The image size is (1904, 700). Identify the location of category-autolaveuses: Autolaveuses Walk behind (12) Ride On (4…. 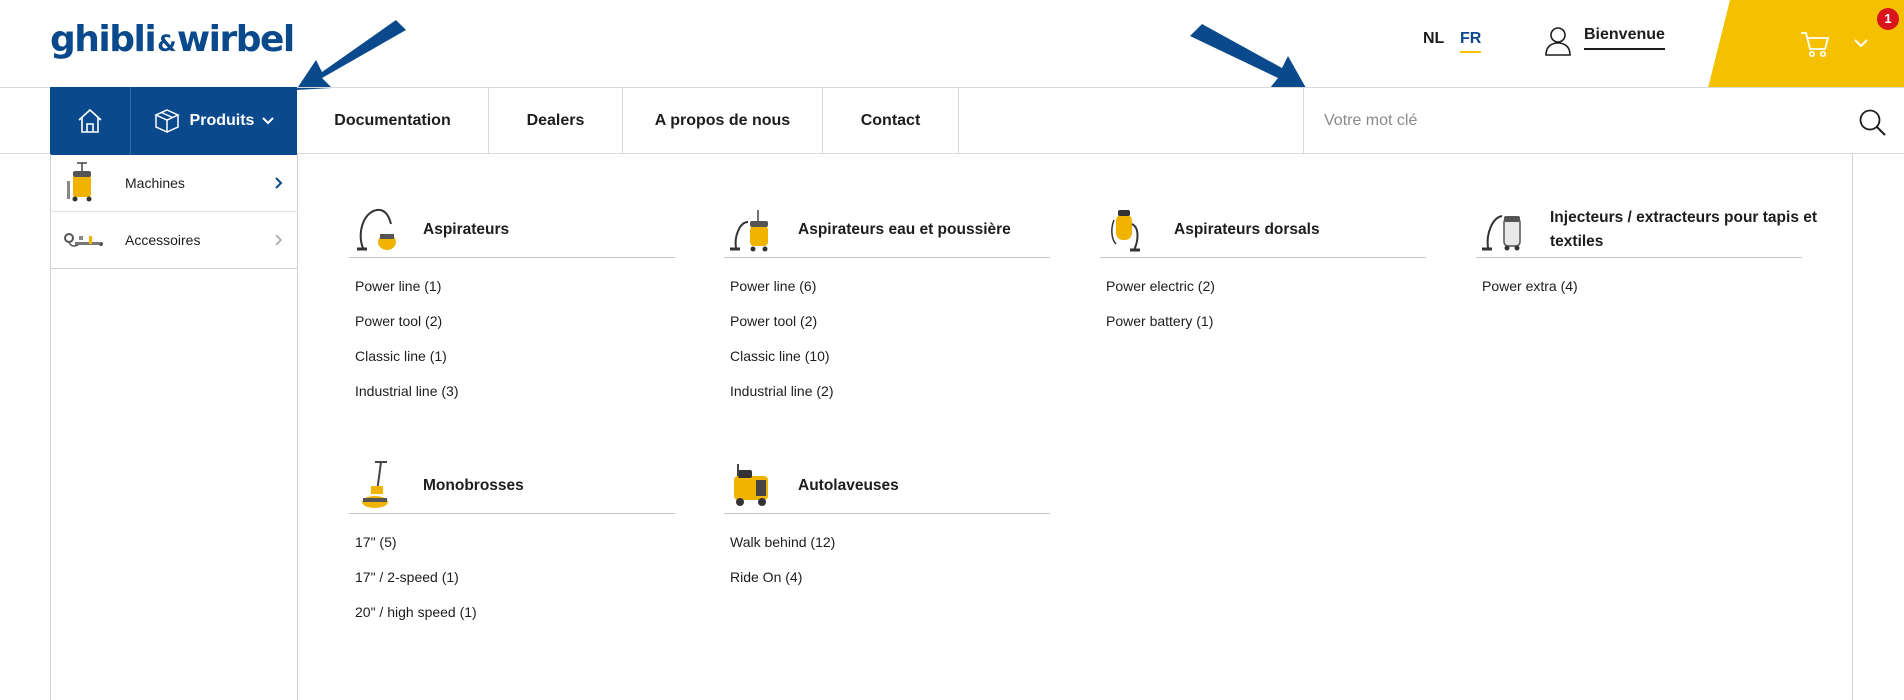
(887, 531).